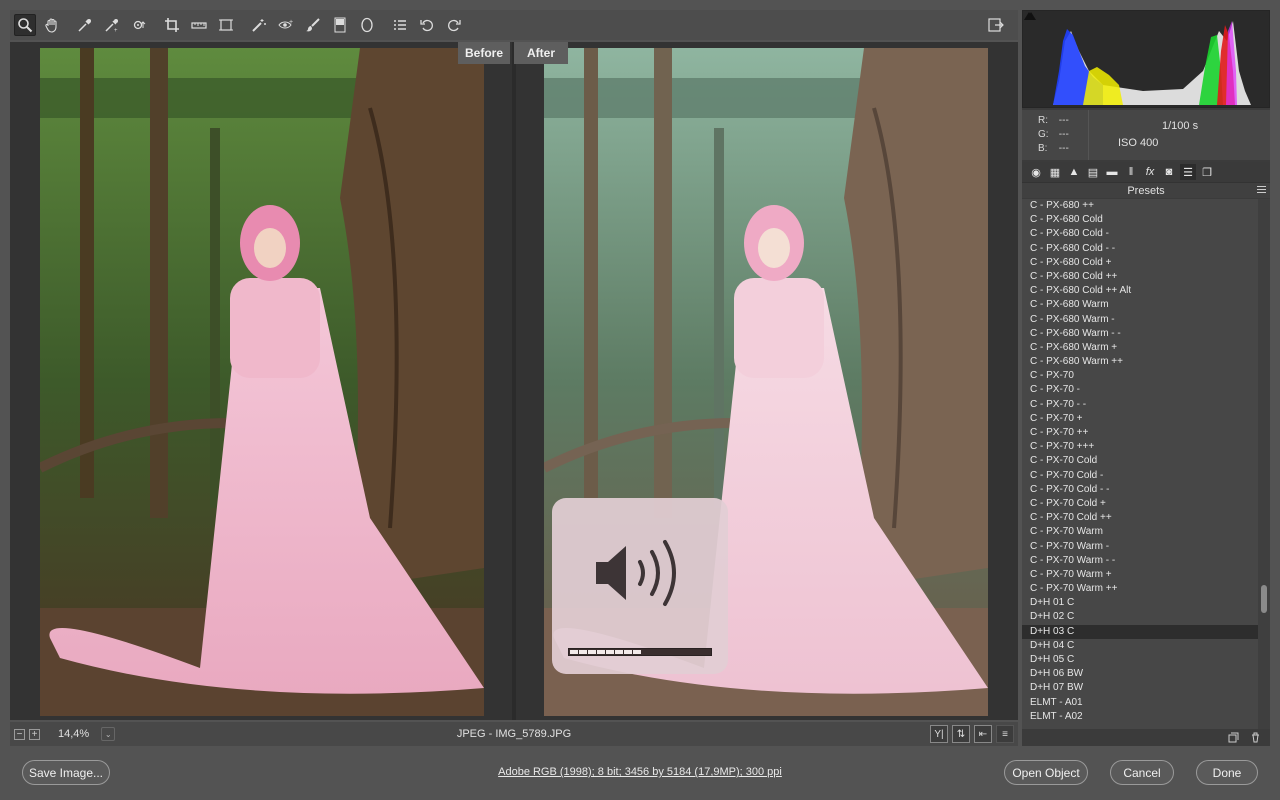 The width and height of the screenshot is (1280, 800). What do you see at coordinates (1140, 348) in the screenshot?
I see `preset-item: C - PX-680 Warm +` at bounding box center [1140, 348].